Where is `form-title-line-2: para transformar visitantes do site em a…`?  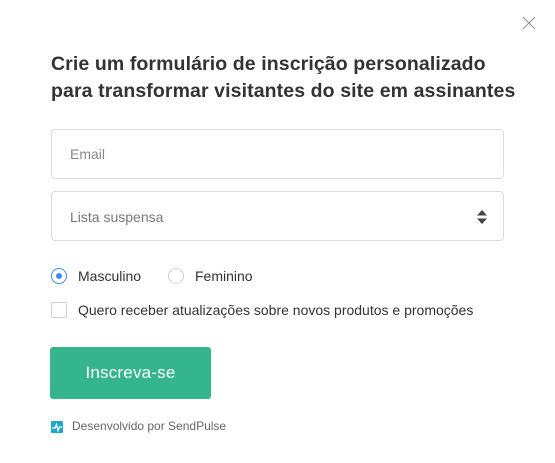
form-title-line-2: para transformar visitantes do site em a… is located at coordinates (283, 91).